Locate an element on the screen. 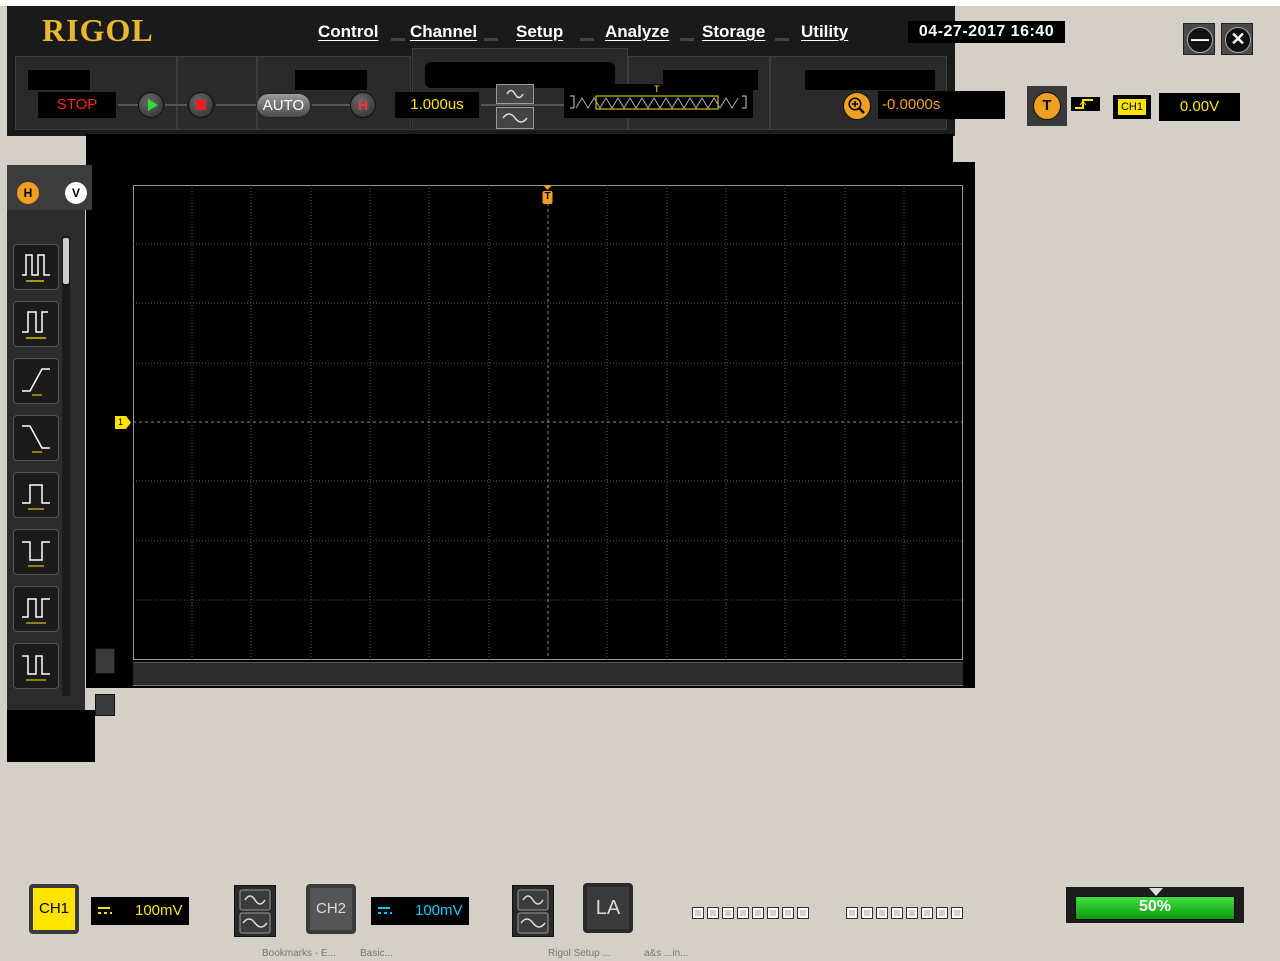 This screenshot has height=961, width=1280. pattern-trigger-button is located at coordinates (36, 609).